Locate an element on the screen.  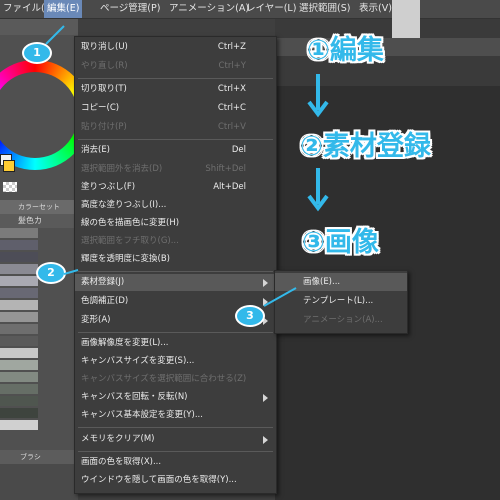
menu-item-clear: 消去(E) Del is located at coordinates (175, 150).